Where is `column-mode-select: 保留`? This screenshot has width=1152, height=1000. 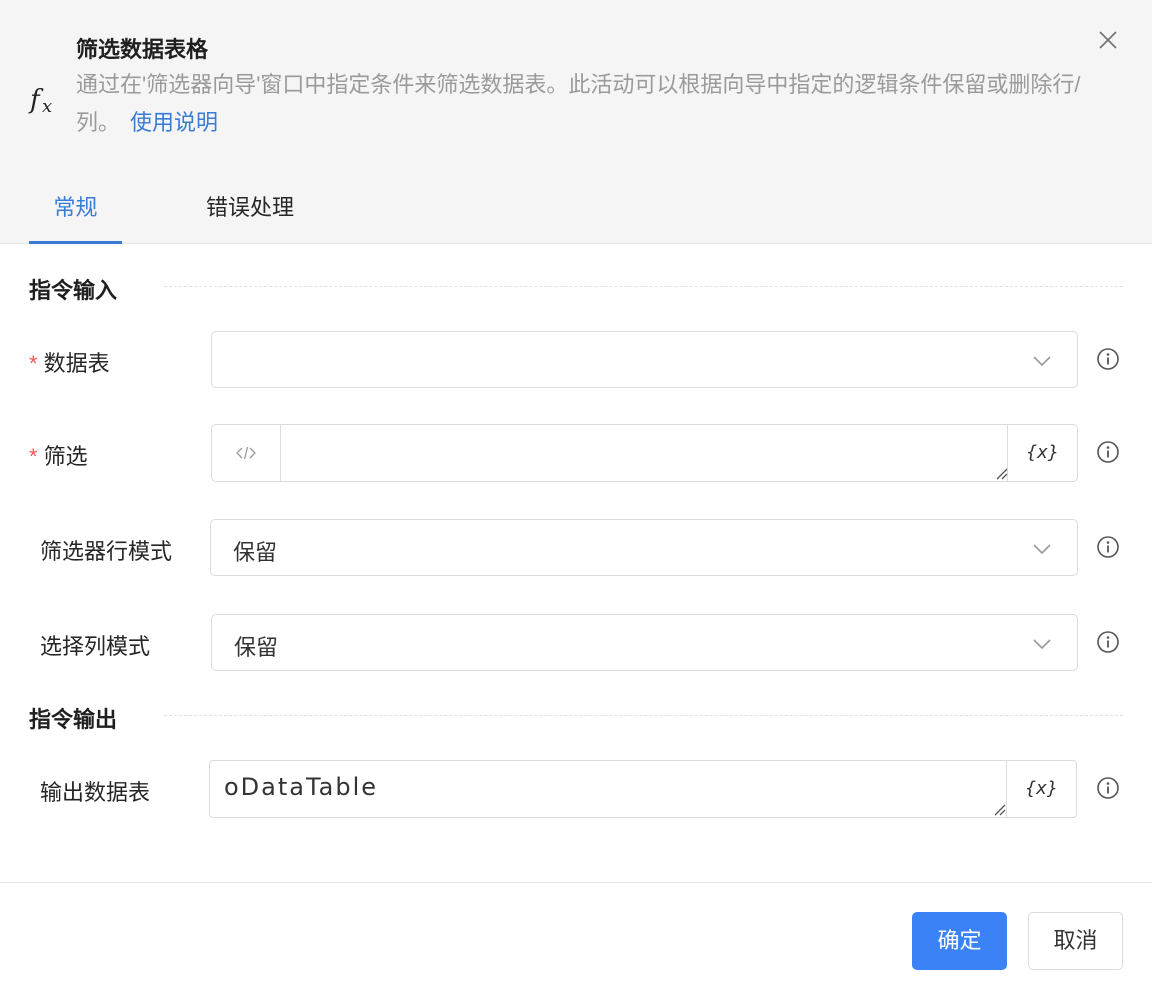 column-mode-select: 保留 is located at coordinates (644, 642).